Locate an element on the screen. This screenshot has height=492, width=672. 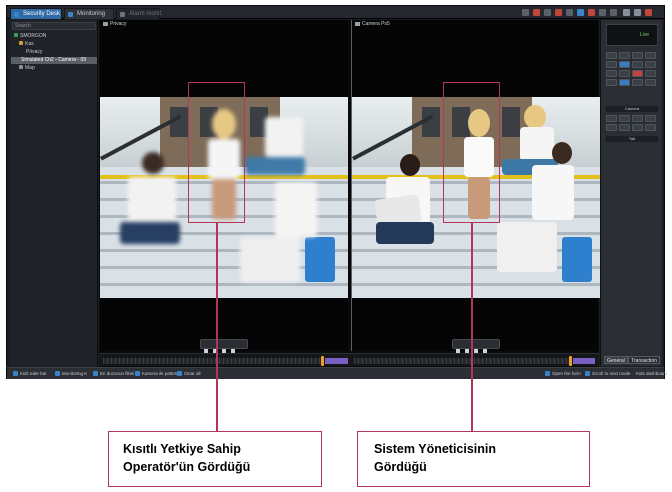
timeline is located at coordinates (349, 359).